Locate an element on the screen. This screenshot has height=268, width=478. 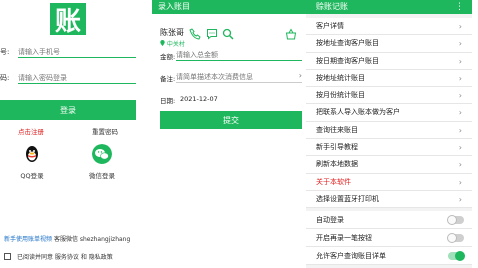
menu-item-label: 客户详情 is located at coordinates (330, 26).